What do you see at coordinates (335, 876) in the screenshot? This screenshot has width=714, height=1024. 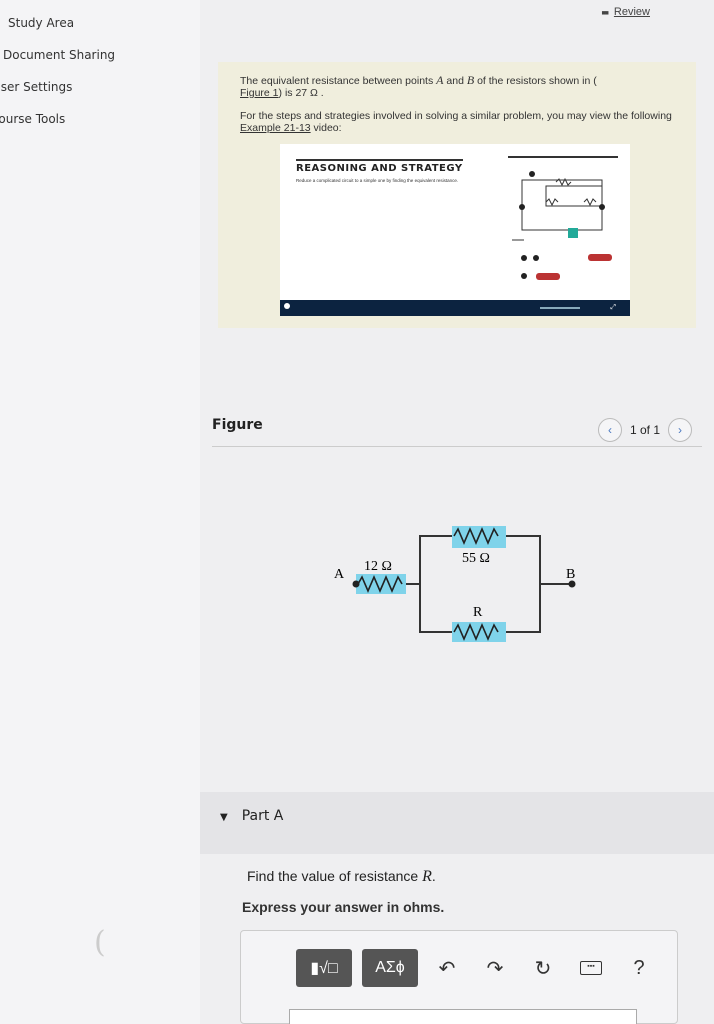 I see `question-prefix: Find the value of resistance` at bounding box center [335, 876].